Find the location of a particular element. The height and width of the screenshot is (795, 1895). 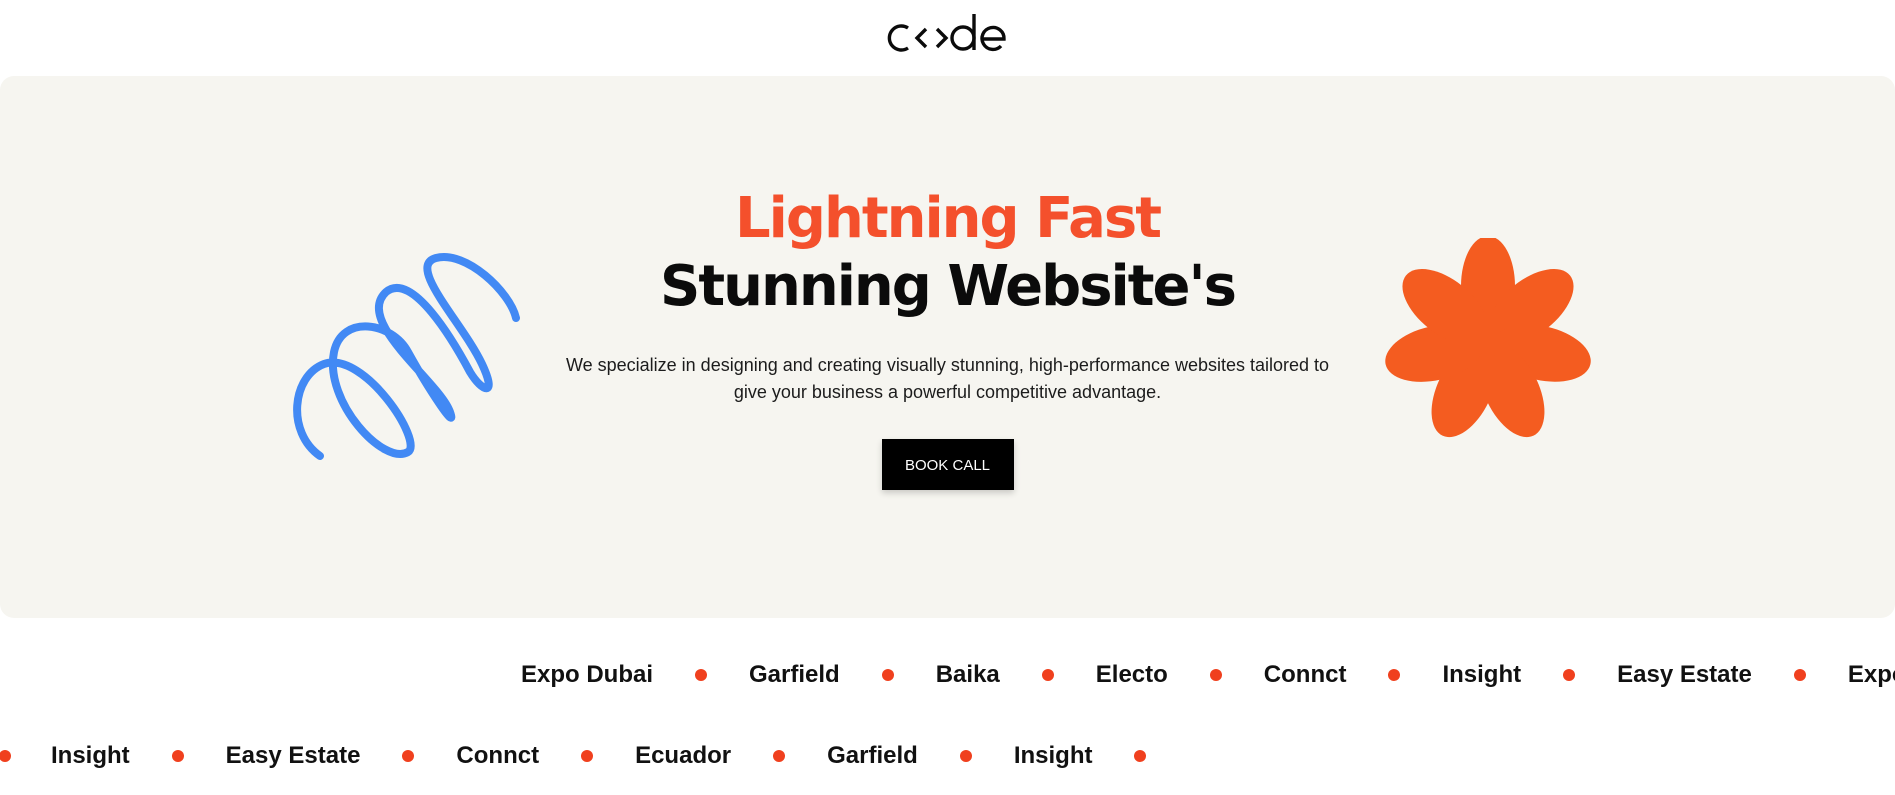

code-logo-icon is located at coordinates (946, 33).